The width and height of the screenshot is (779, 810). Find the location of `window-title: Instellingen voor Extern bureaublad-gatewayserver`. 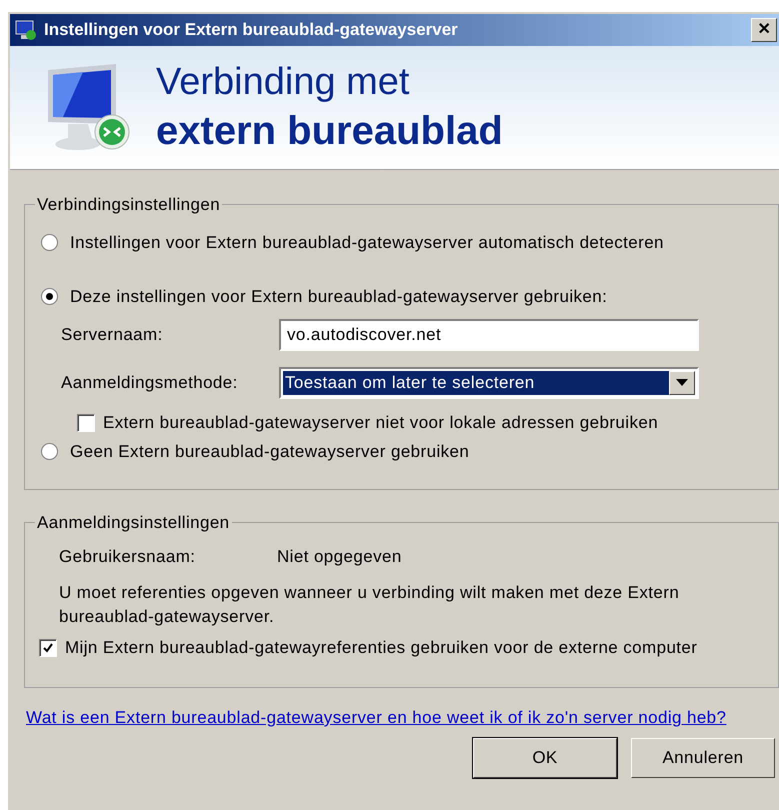

window-title: Instellingen voor Extern bureaublad-gatewayserver is located at coordinates (251, 30).